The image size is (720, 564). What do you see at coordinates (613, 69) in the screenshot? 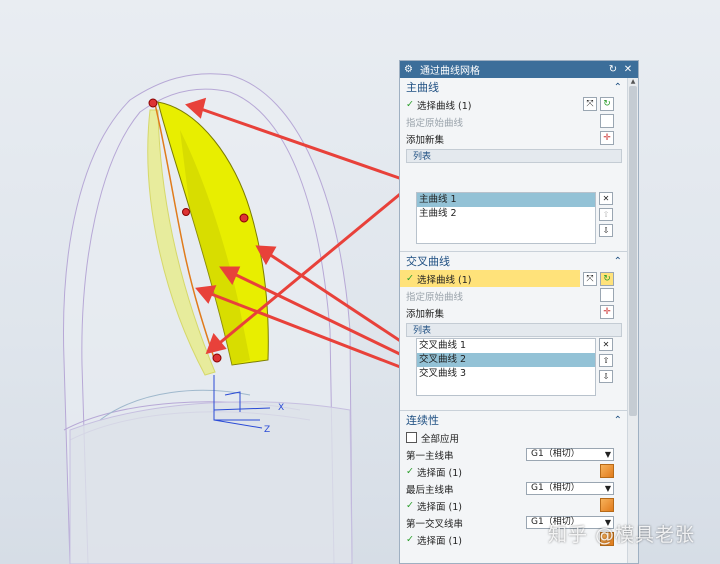
I see `reset-icon: ↻` at bounding box center [613, 69].